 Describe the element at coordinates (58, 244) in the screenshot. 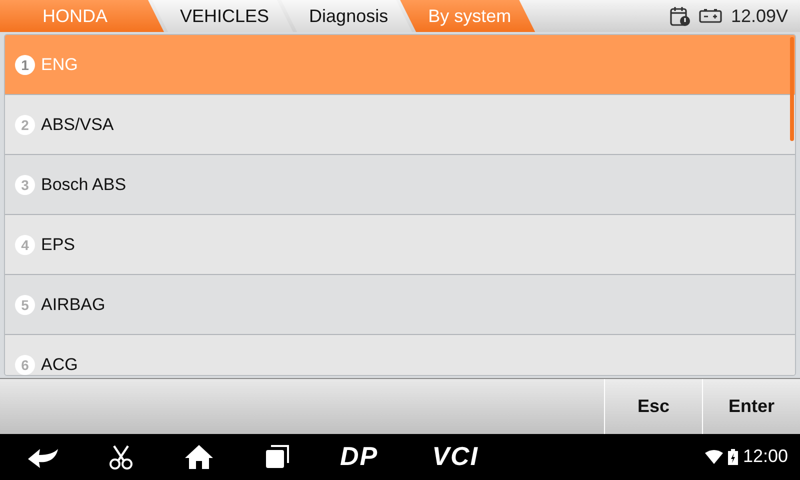

I see `system-label: EPS` at that location.